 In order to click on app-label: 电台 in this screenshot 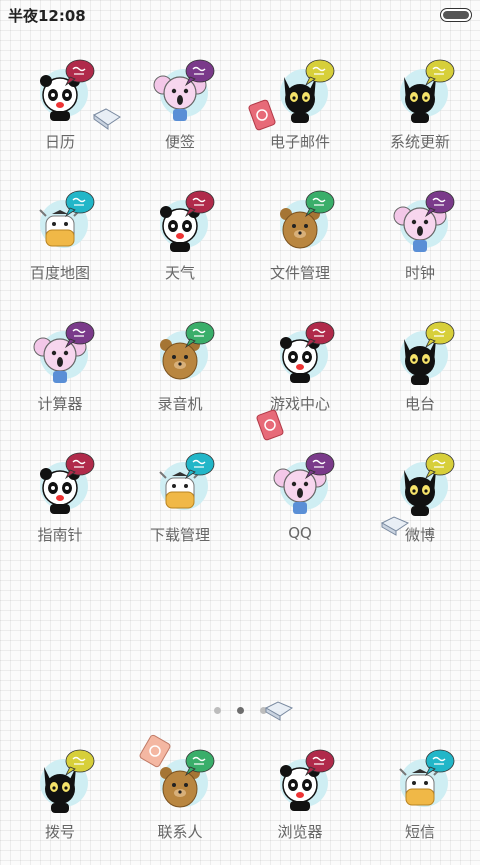, I will do `click(419, 404)`.